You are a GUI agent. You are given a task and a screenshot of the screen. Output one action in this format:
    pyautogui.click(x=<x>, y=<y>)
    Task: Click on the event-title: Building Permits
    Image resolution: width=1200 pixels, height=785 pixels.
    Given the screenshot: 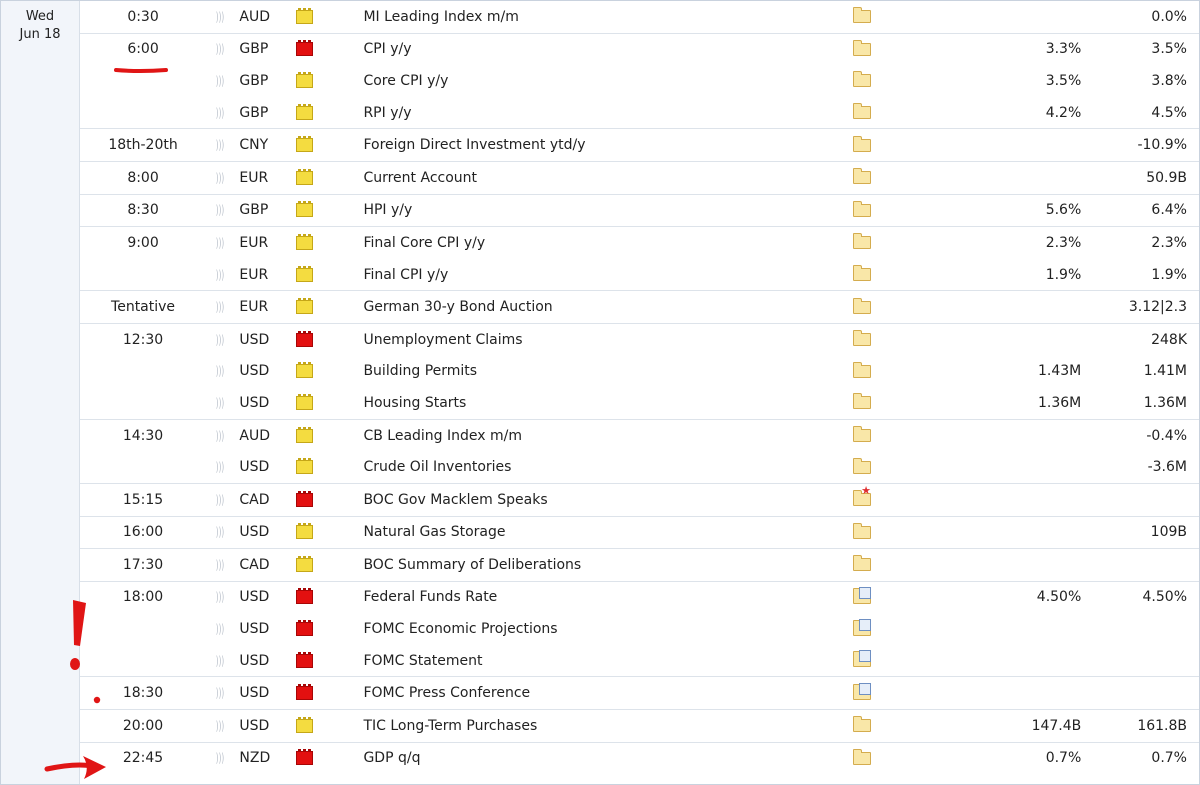 What is the action you would take?
    pyautogui.click(x=604, y=372)
    